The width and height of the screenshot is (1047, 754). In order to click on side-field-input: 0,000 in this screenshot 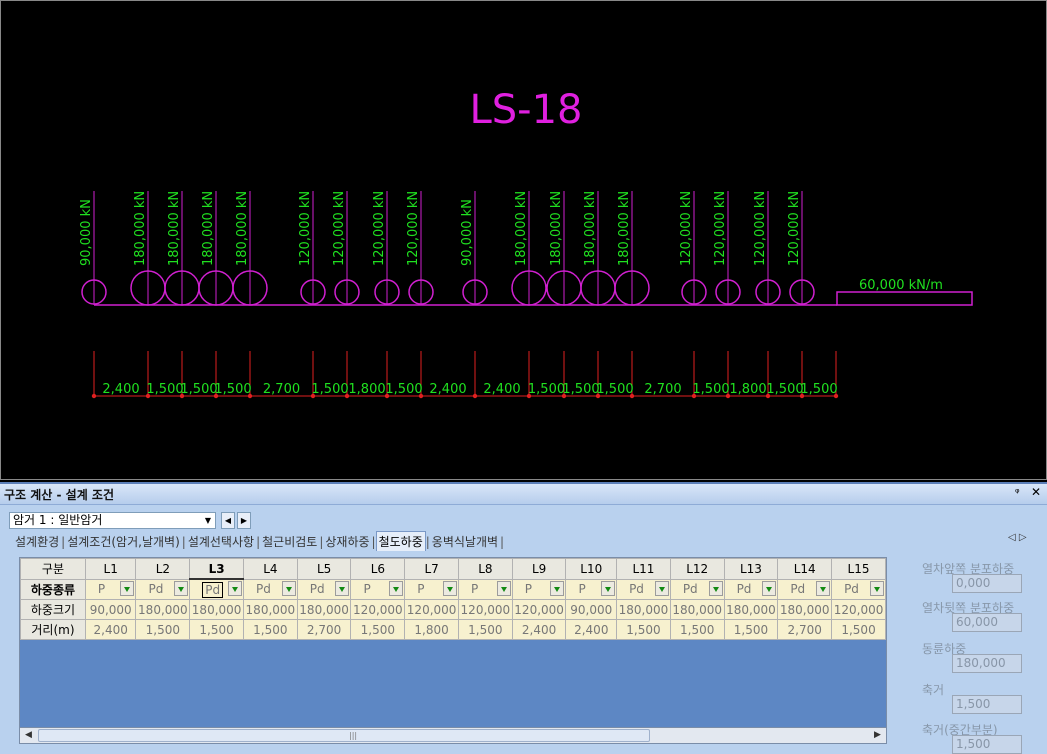, I will do `click(987, 583)`.